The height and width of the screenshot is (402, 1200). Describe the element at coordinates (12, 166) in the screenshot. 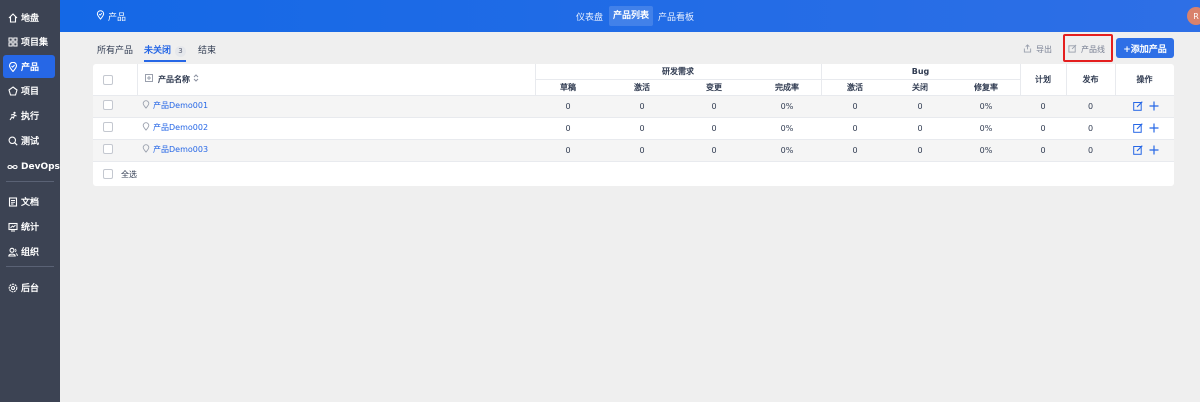

I see `infinity-icon` at that location.